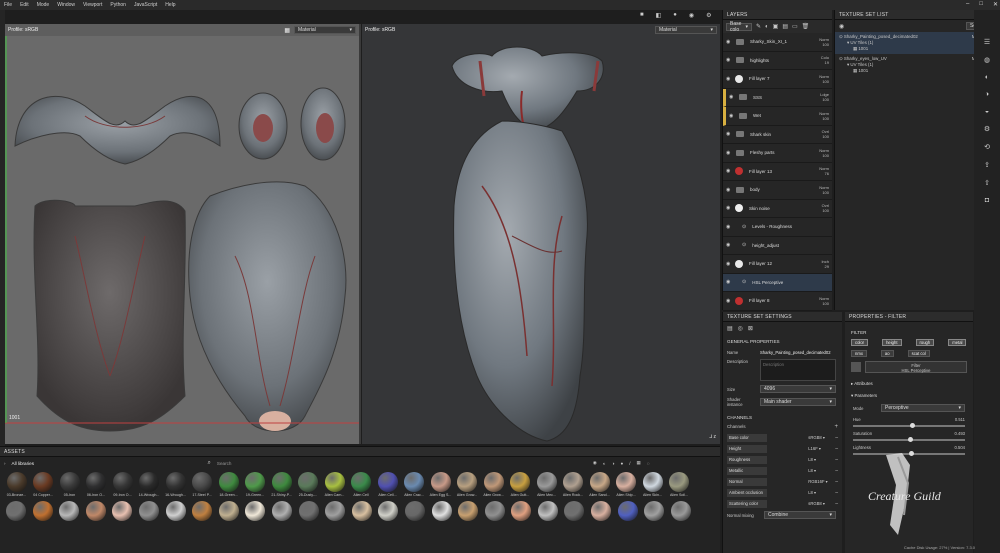 The width and height of the screenshot is (1000, 553). What do you see at coordinates (887, 353) in the screenshot?
I see `channel-pill-ao: ao` at bounding box center [887, 353].